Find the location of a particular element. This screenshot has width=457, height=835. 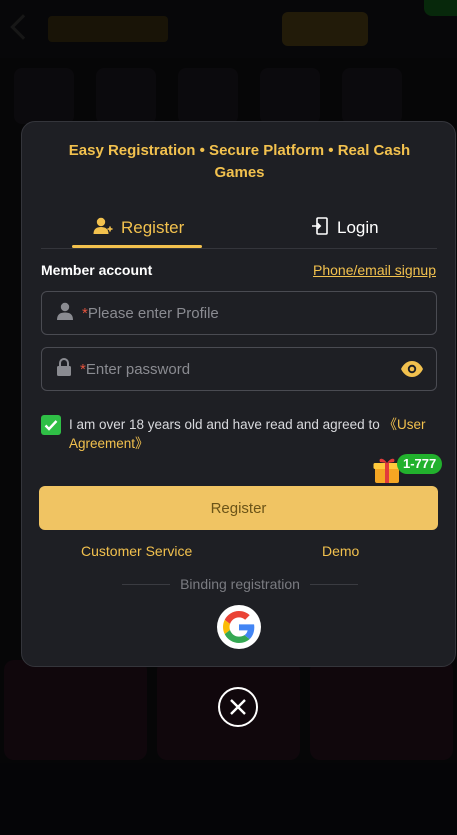

lock-icon is located at coordinates (64, 369).